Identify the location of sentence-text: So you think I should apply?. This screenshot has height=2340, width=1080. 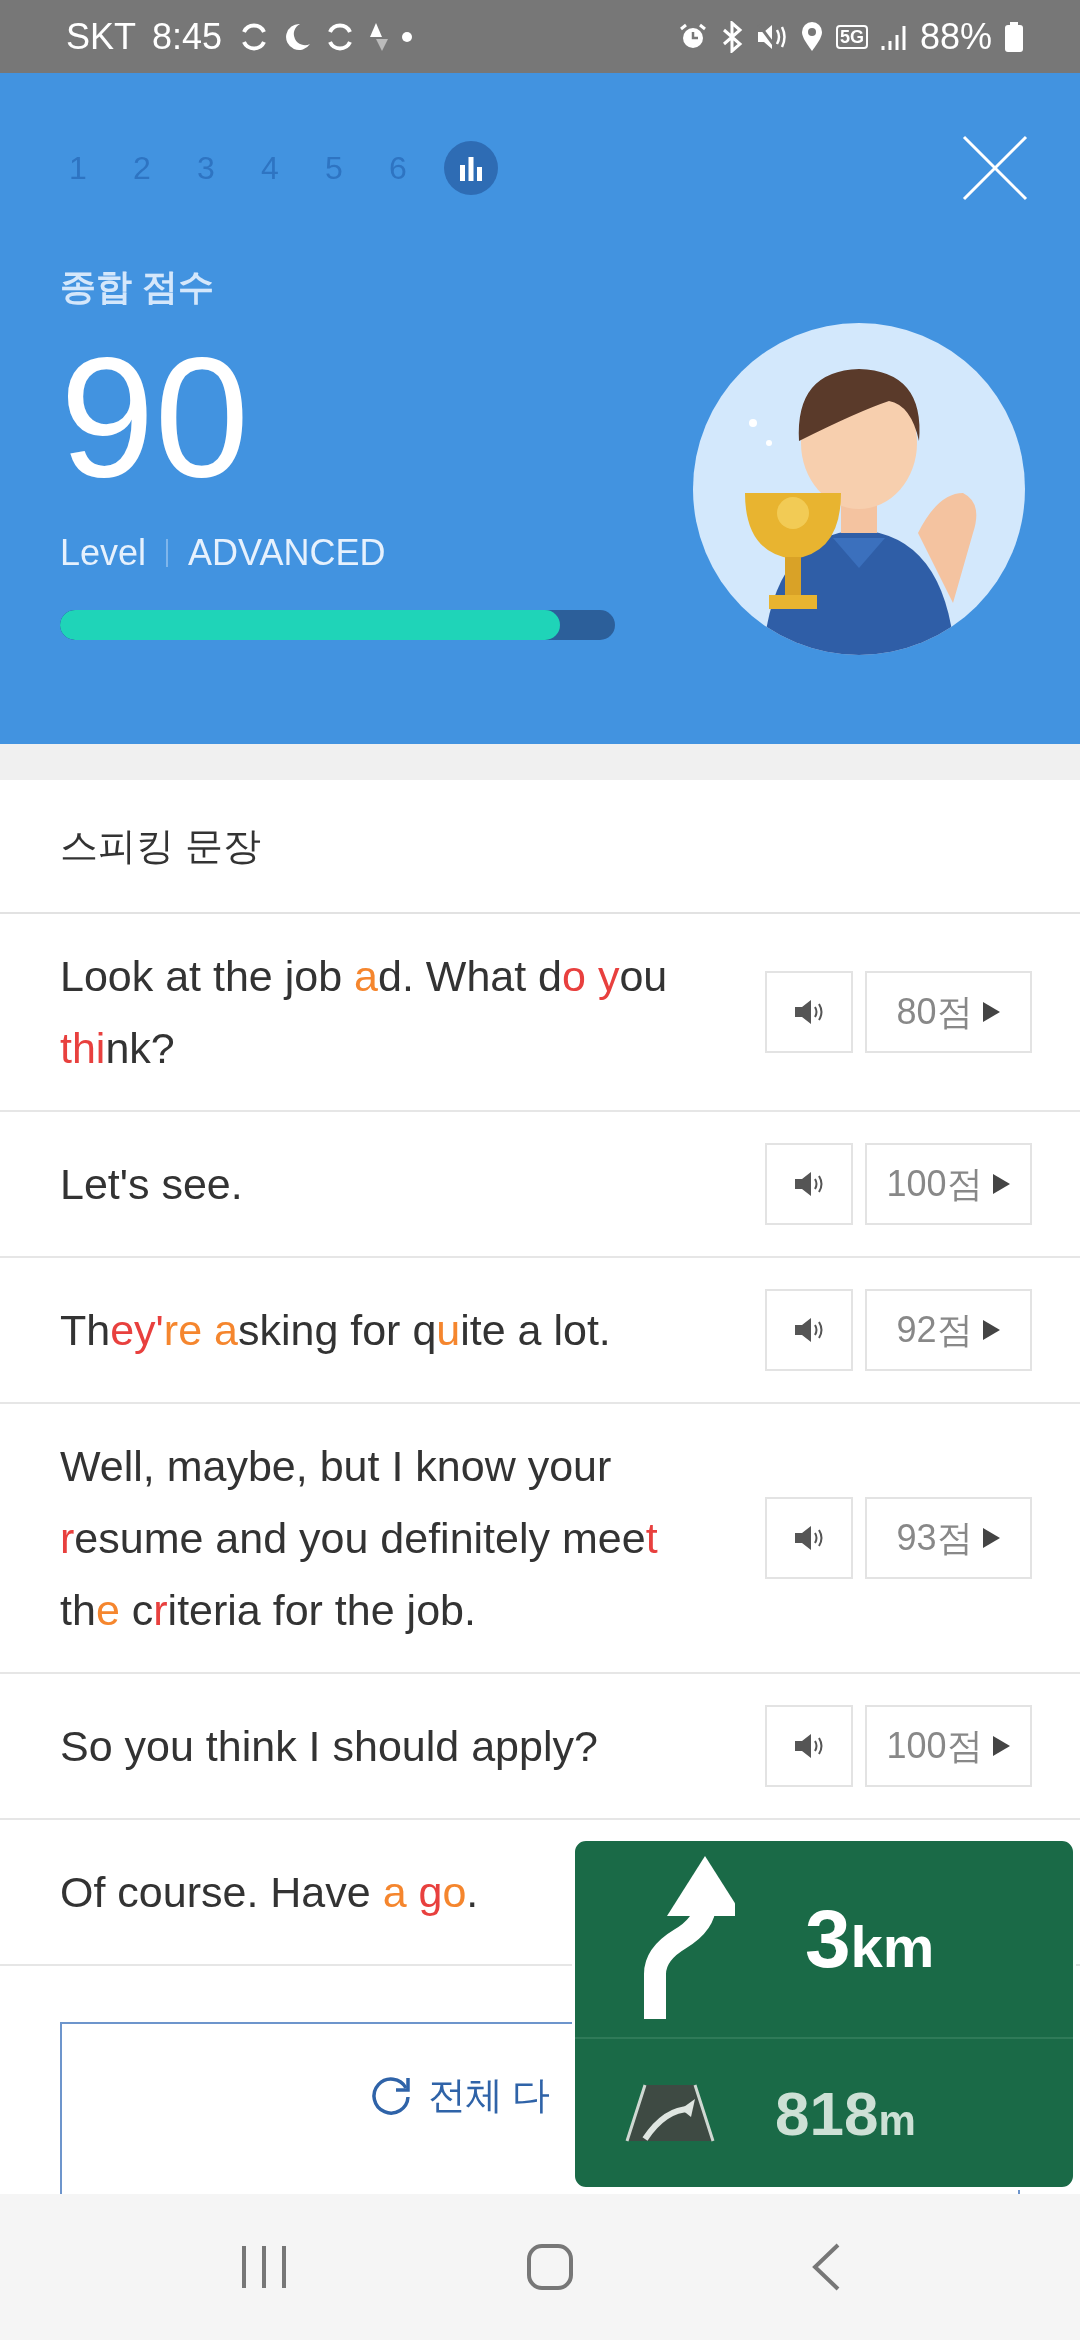
(329, 1746).